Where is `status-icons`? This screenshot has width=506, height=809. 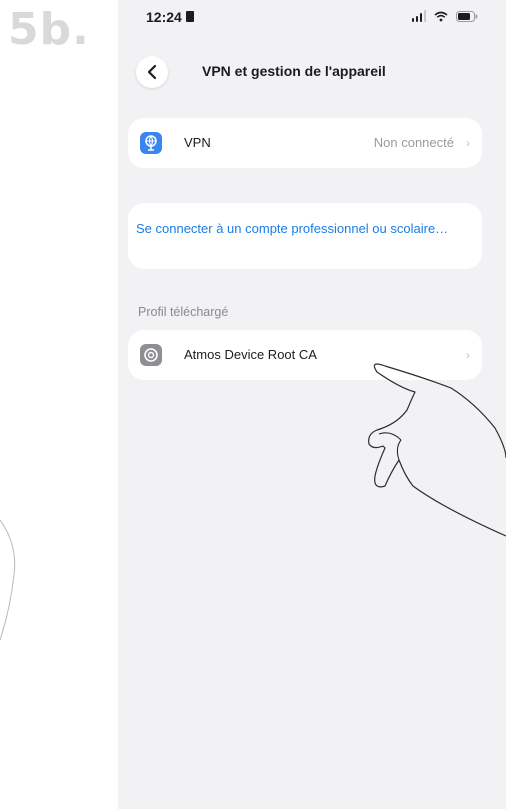
status-icons is located at coordinates (445, 16).